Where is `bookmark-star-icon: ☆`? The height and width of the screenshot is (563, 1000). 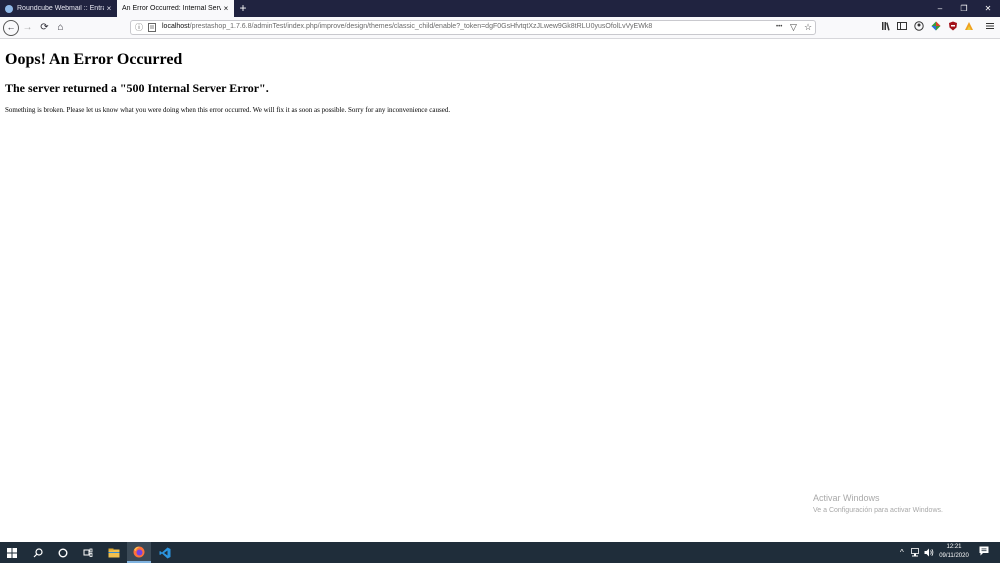
bookmark-star-icon: ☆ is located at coordinates (808, 27).